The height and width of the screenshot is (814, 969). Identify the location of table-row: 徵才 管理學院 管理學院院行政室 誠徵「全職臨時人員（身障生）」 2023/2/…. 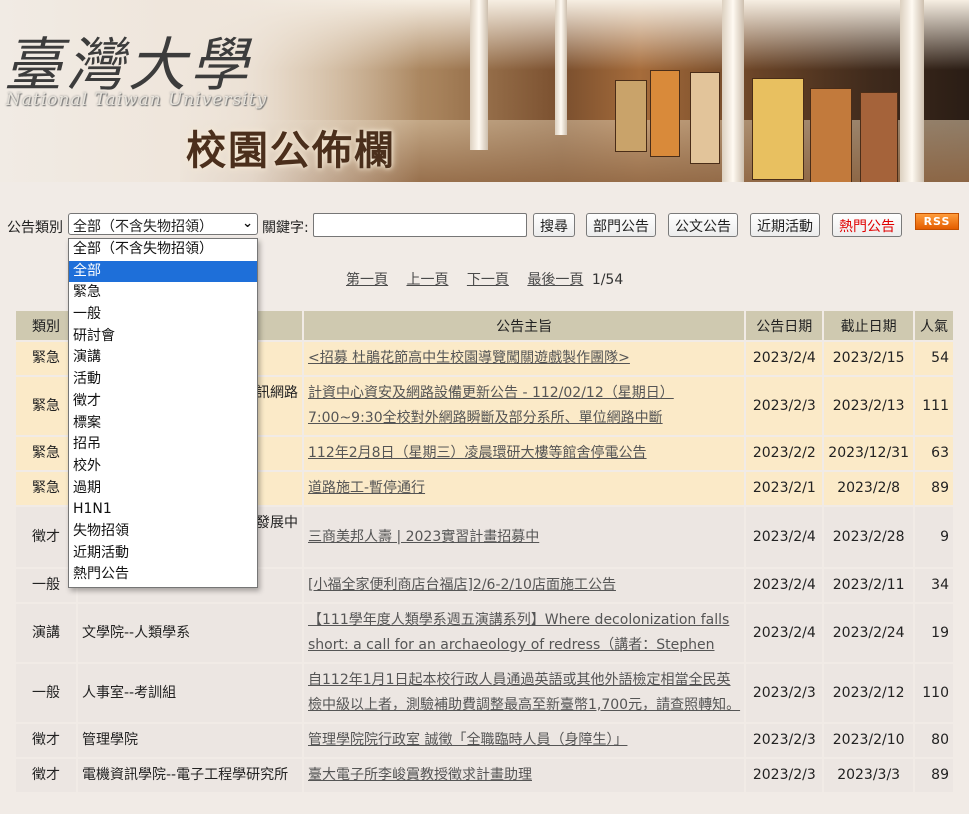
(484, 740).